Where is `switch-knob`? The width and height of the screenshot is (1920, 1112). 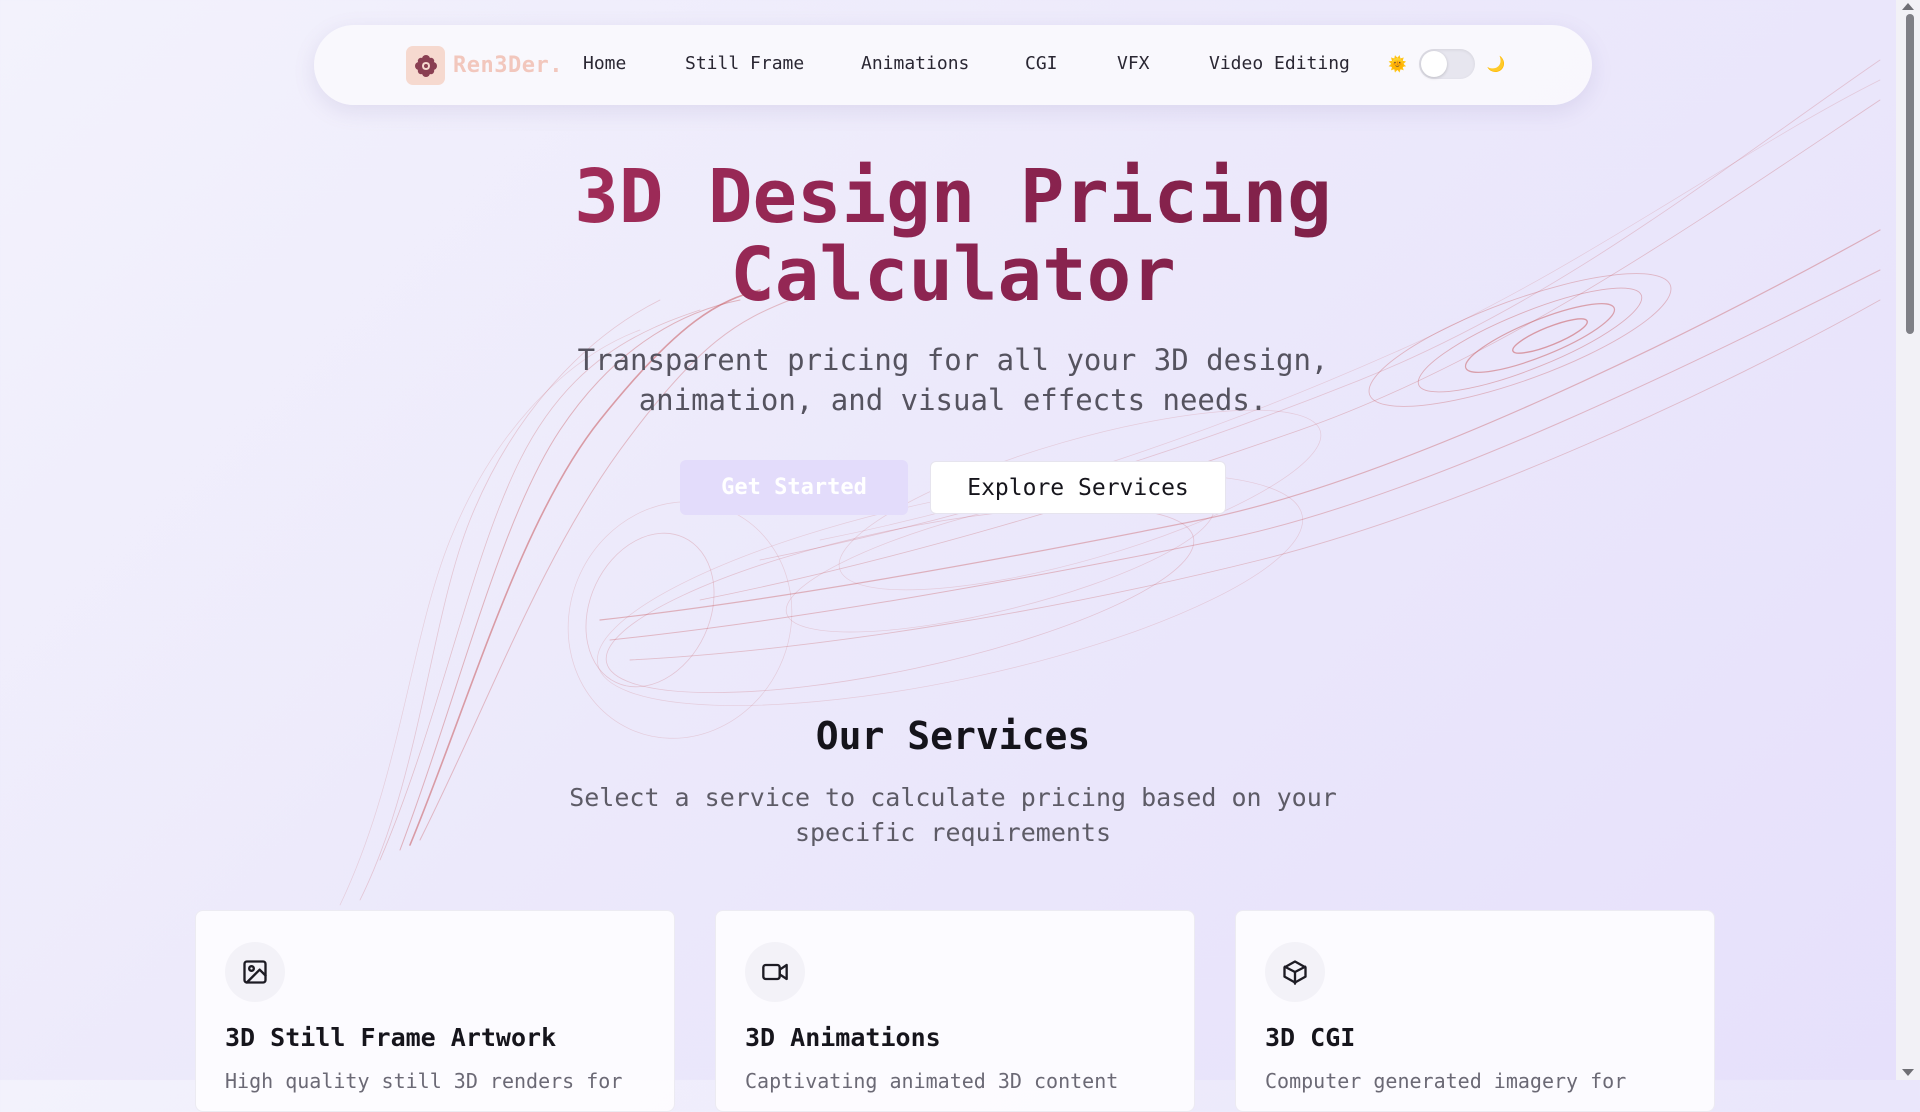 switch-knob is located at coordinates (1433, 64).